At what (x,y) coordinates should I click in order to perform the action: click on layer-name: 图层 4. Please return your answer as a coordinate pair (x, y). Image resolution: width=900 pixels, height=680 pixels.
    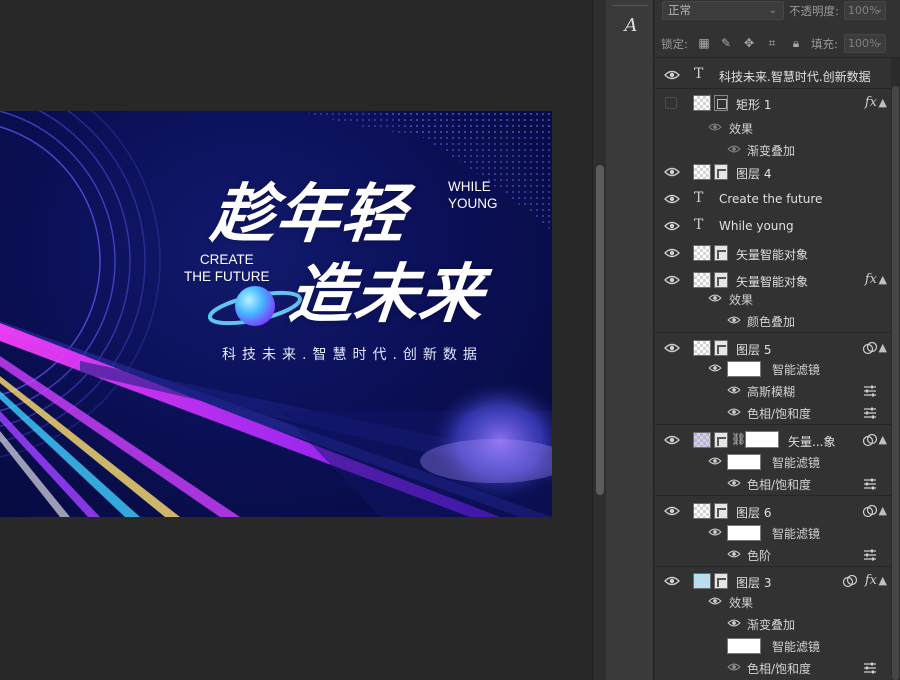
    Looking at the image, I should click on (753, 173).